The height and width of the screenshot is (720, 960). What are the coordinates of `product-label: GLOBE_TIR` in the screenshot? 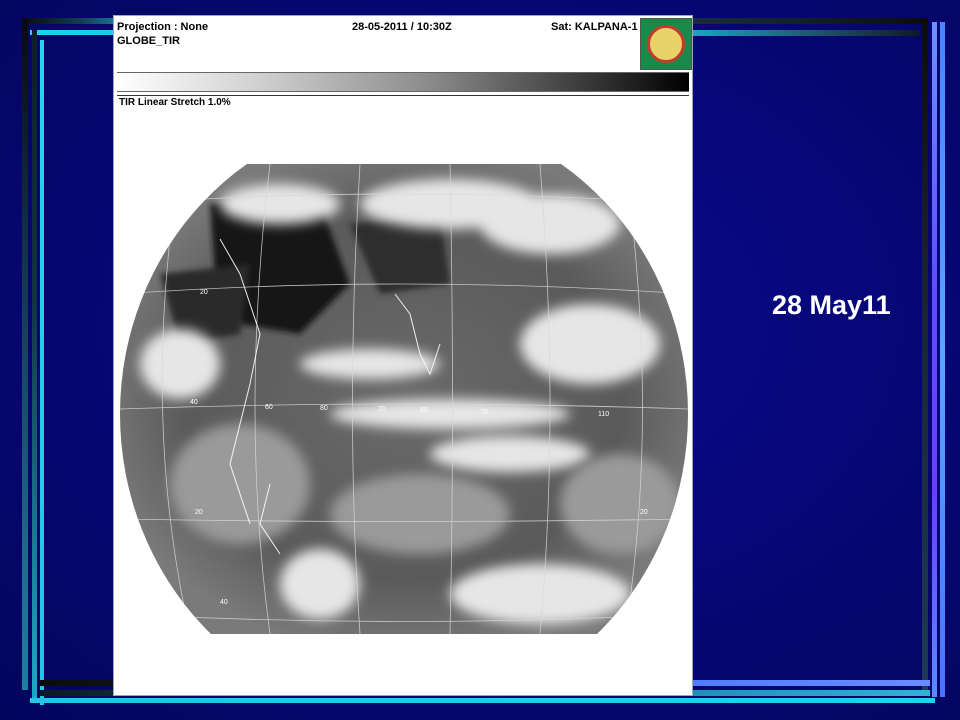 It's located at (148, 41).